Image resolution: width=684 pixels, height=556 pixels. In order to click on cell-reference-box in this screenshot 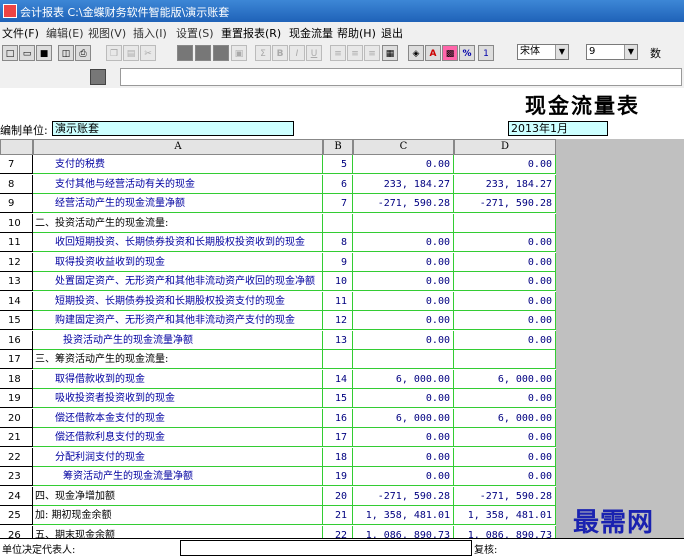, I will do `click(98, 77)`.